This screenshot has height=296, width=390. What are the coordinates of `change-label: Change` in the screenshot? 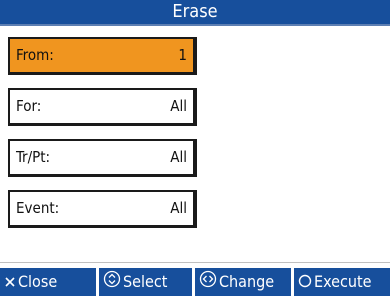 It's located at (247, 281).